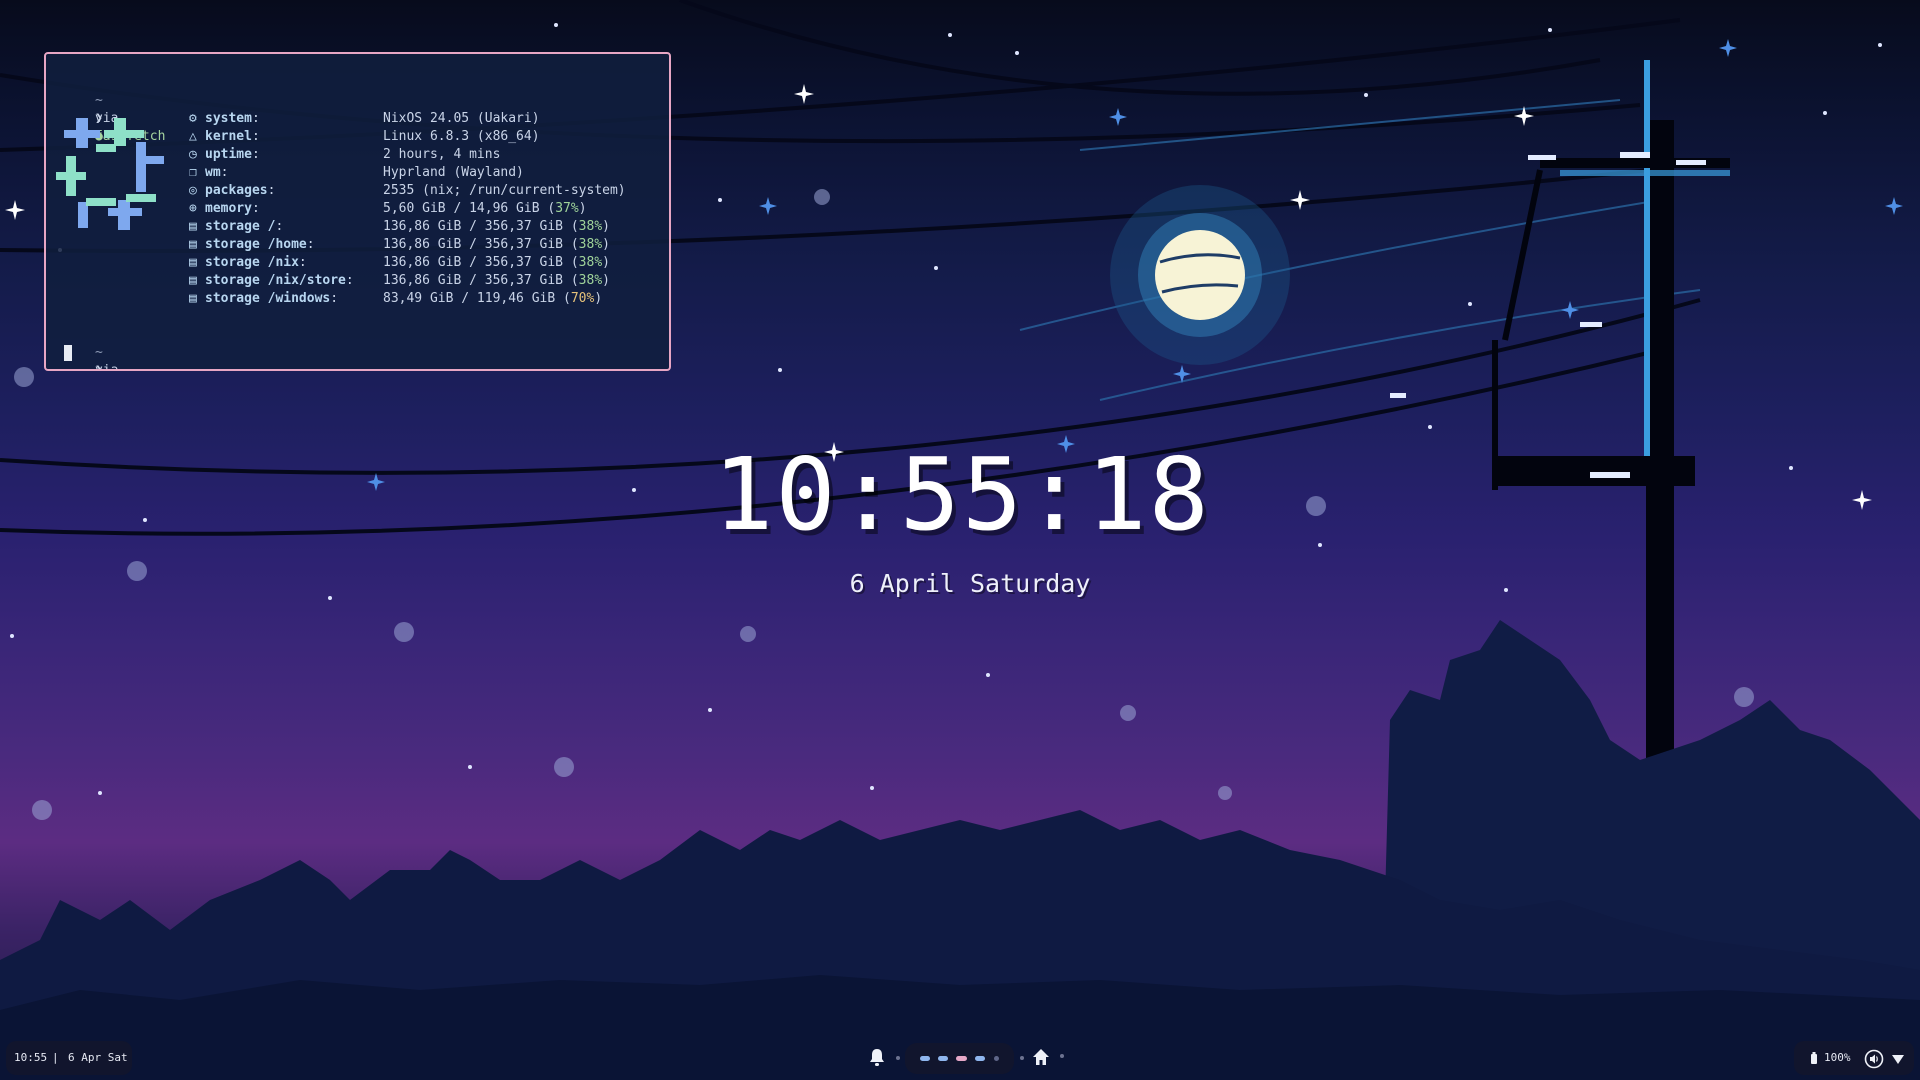 The width and height of the screenshot is (1920, 1080). I want to click on status-tray: 100%, so click(1854, 1058).